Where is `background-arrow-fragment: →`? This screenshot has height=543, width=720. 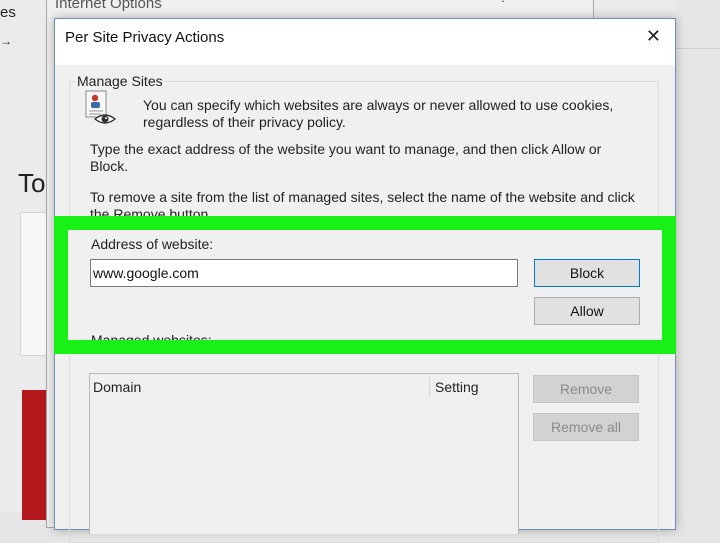 background-arrow-fragment: → is located at coordinates (6, 41).